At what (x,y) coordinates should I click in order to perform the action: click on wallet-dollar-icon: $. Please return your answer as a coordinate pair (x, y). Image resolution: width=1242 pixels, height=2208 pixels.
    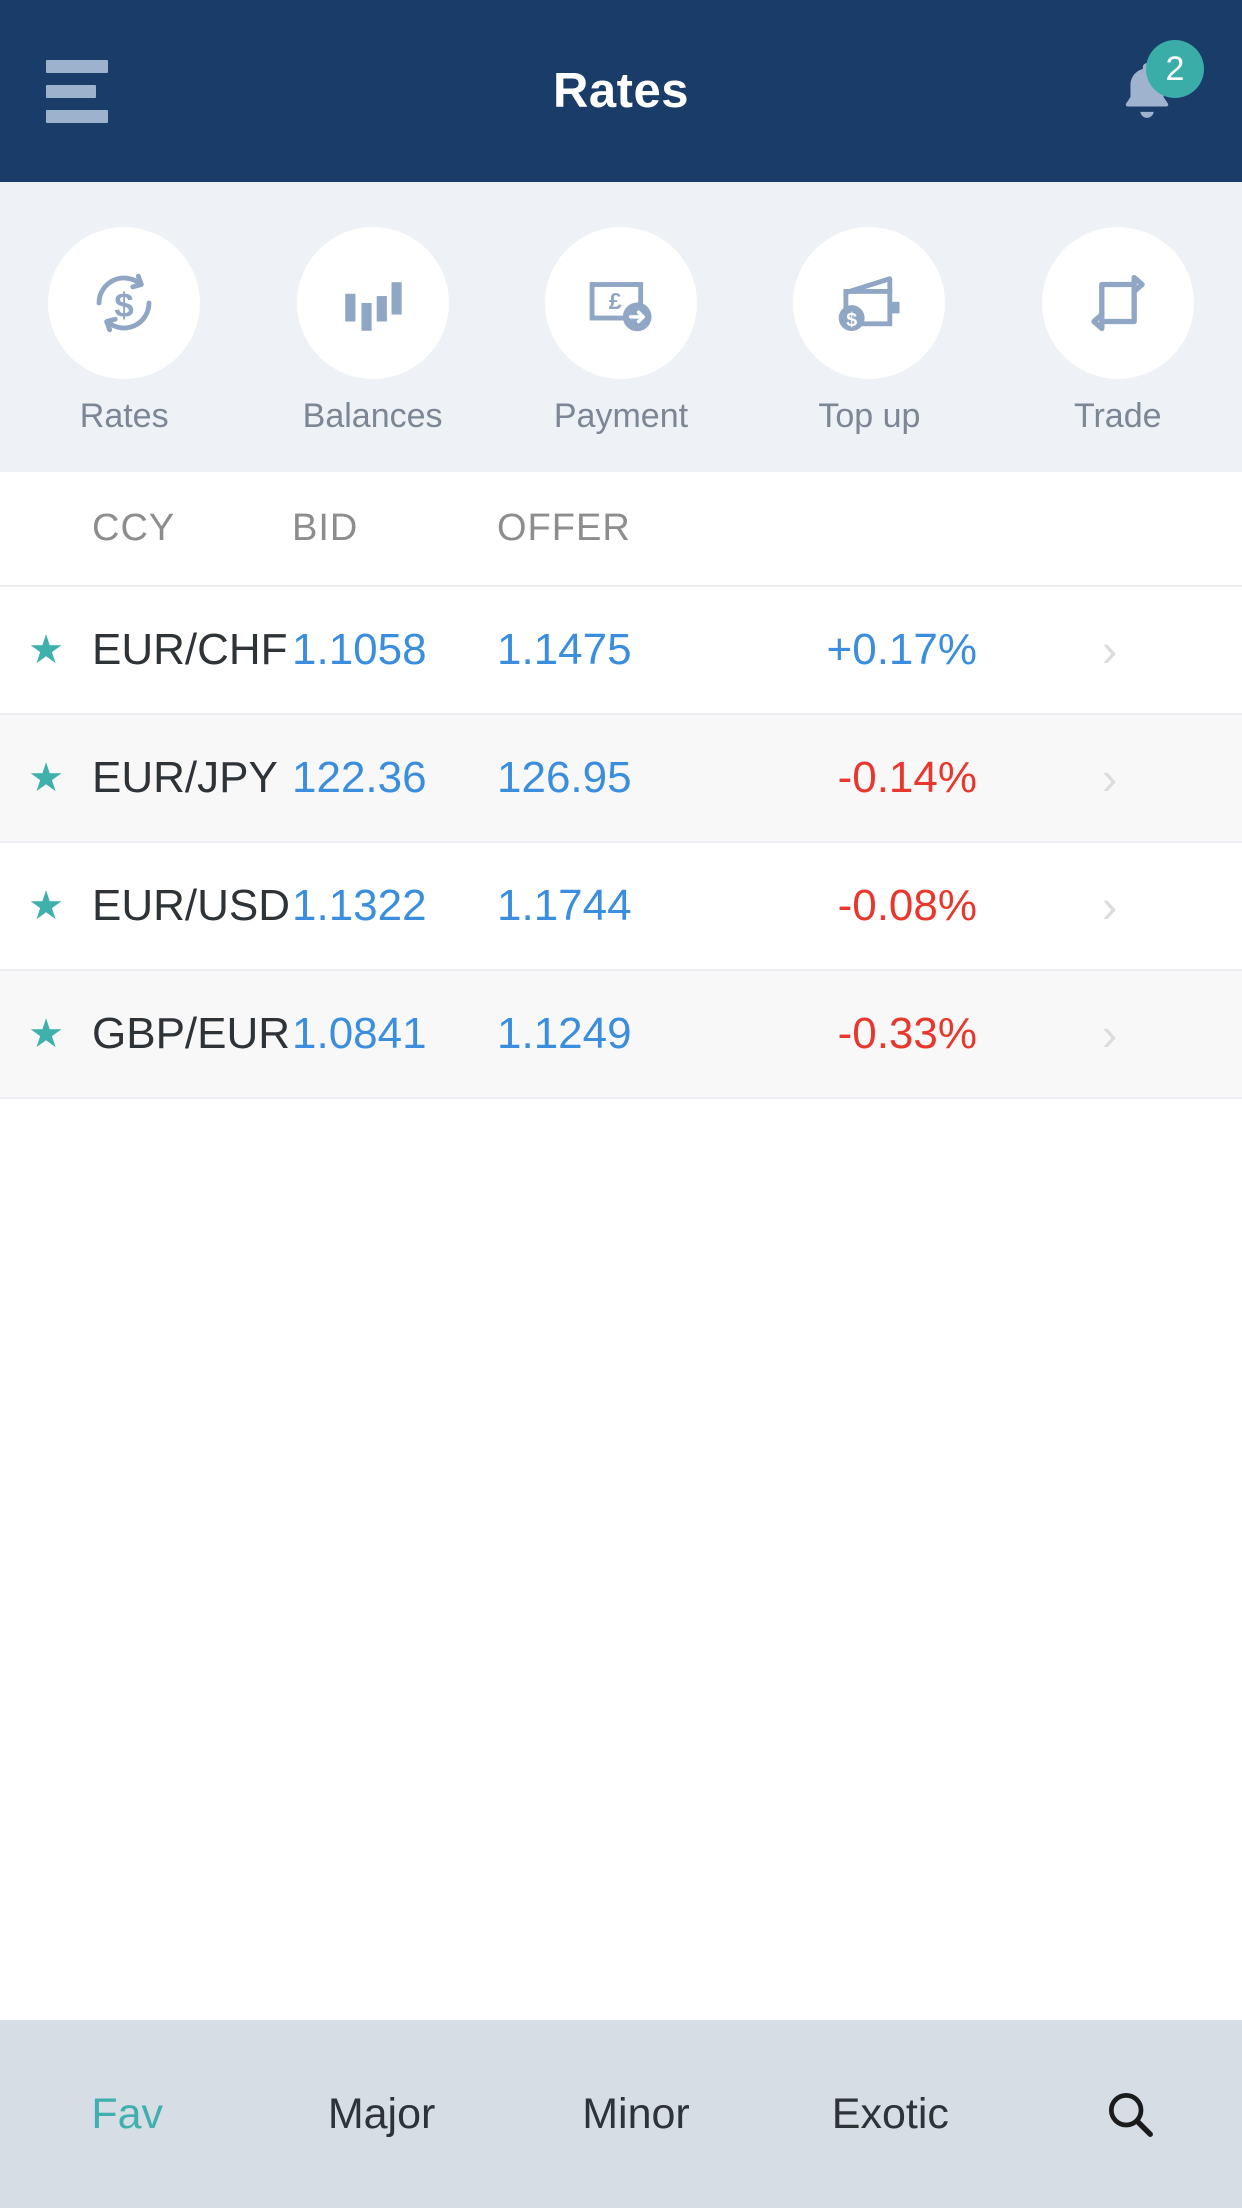
    Looking at the image, I should click on (869, 303).